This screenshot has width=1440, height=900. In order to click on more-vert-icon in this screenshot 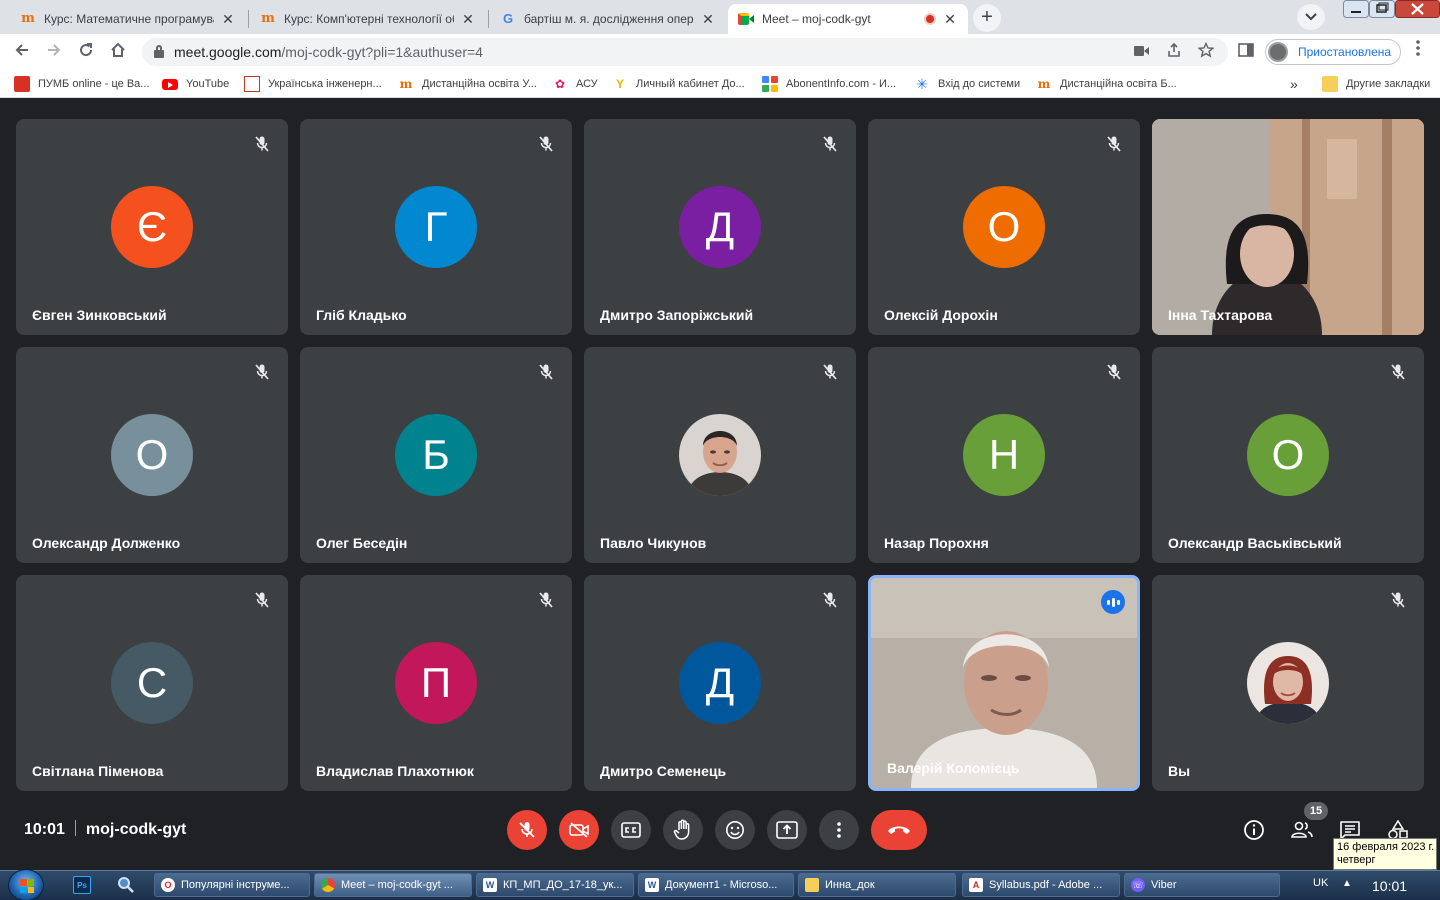, I will do `click(839, 830)`.